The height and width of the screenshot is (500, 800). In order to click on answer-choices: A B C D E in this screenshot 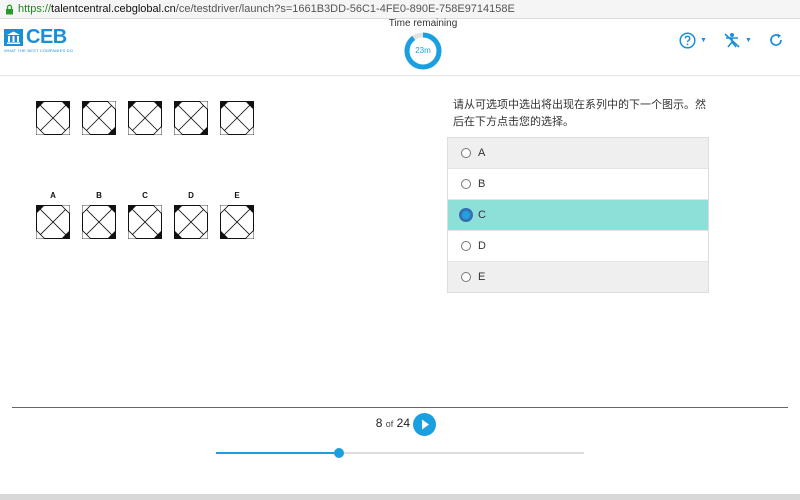, I will do `click(578, 215)`.